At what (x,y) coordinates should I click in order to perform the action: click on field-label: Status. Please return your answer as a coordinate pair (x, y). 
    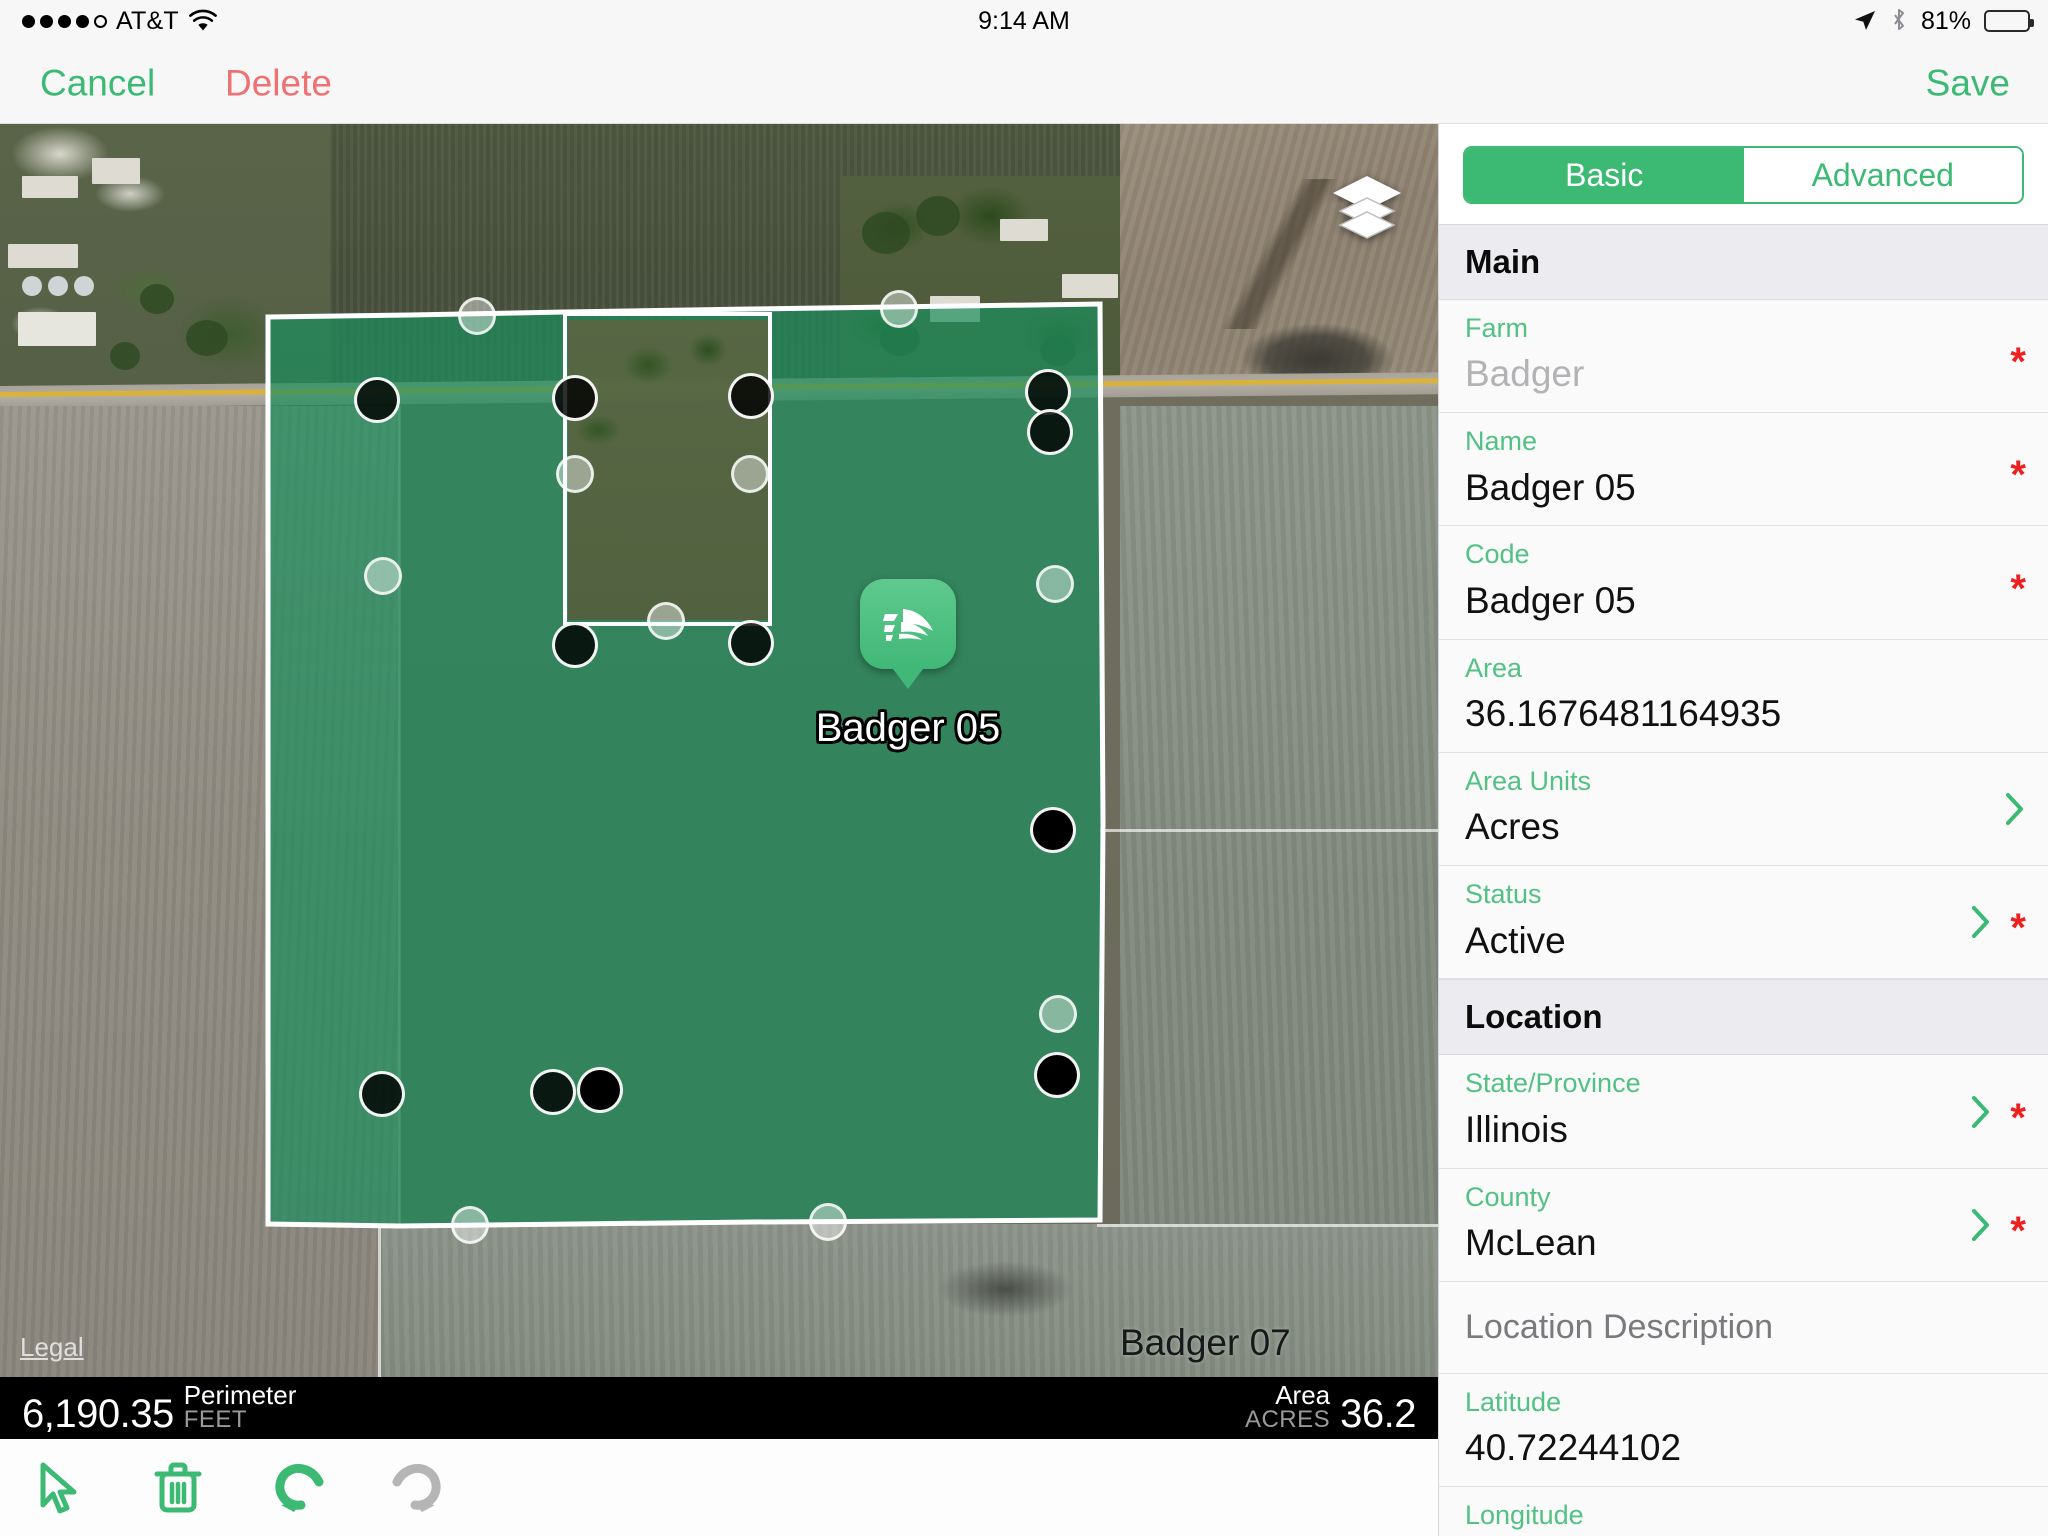
    Looking at the image, I should click on (1503, 894).